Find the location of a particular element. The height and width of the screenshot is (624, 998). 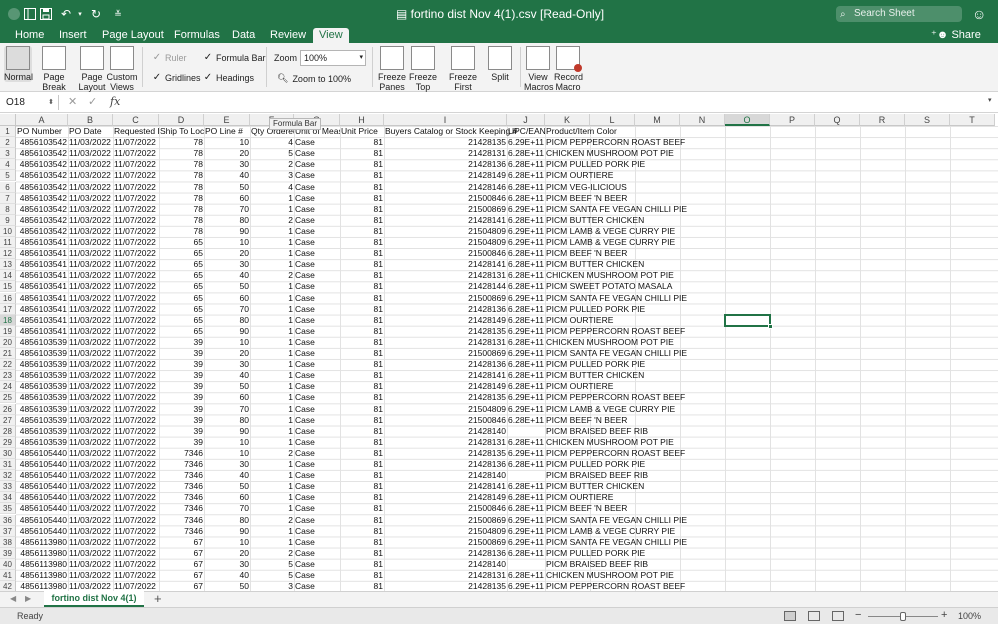

tab-review: Review is located at coordinates (288, 35).